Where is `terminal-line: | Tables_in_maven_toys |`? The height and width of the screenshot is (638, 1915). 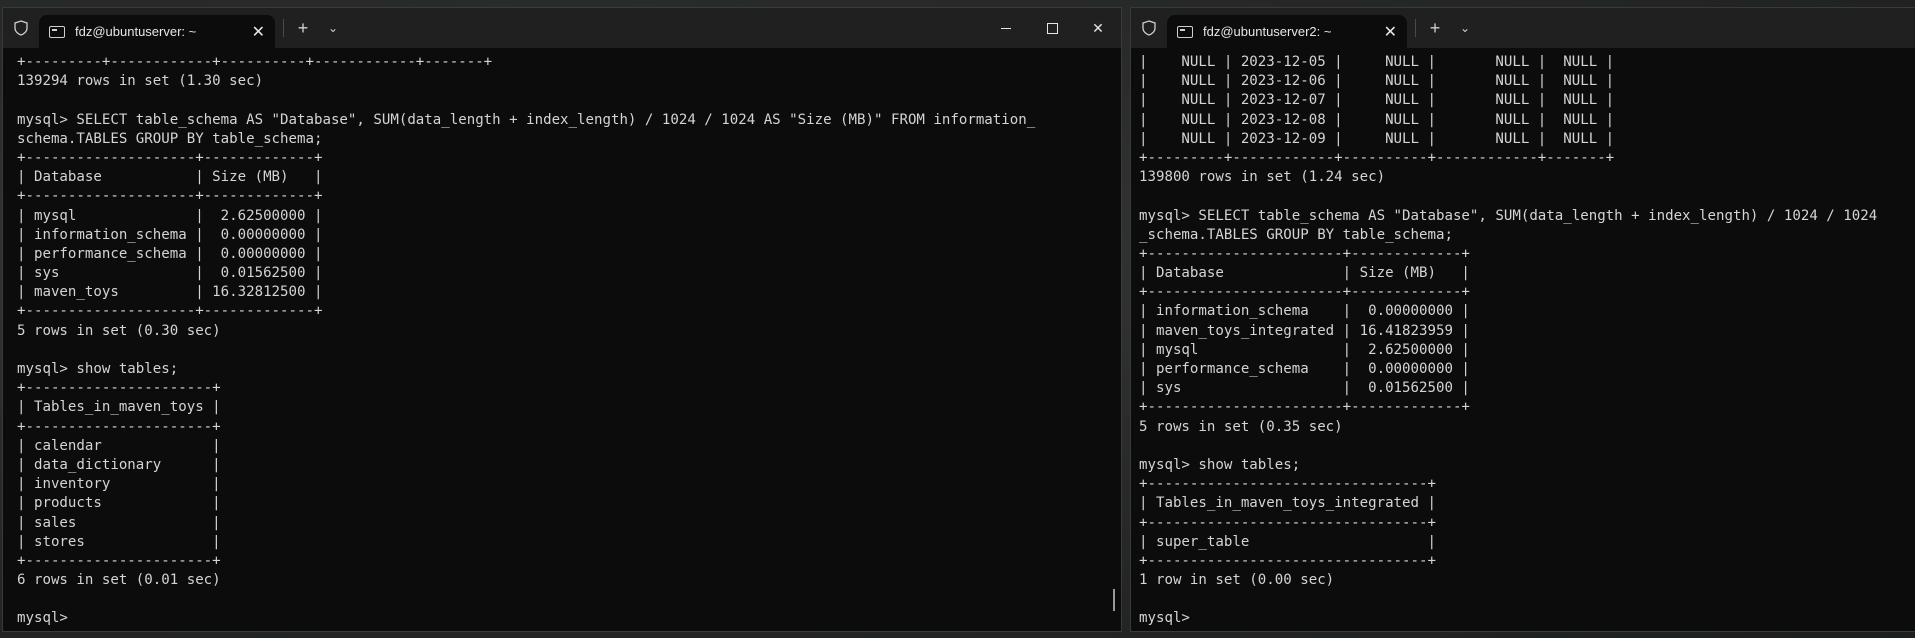
terminal-line: | Tables_in_maven_toys | is located at coordinates (119, 407).